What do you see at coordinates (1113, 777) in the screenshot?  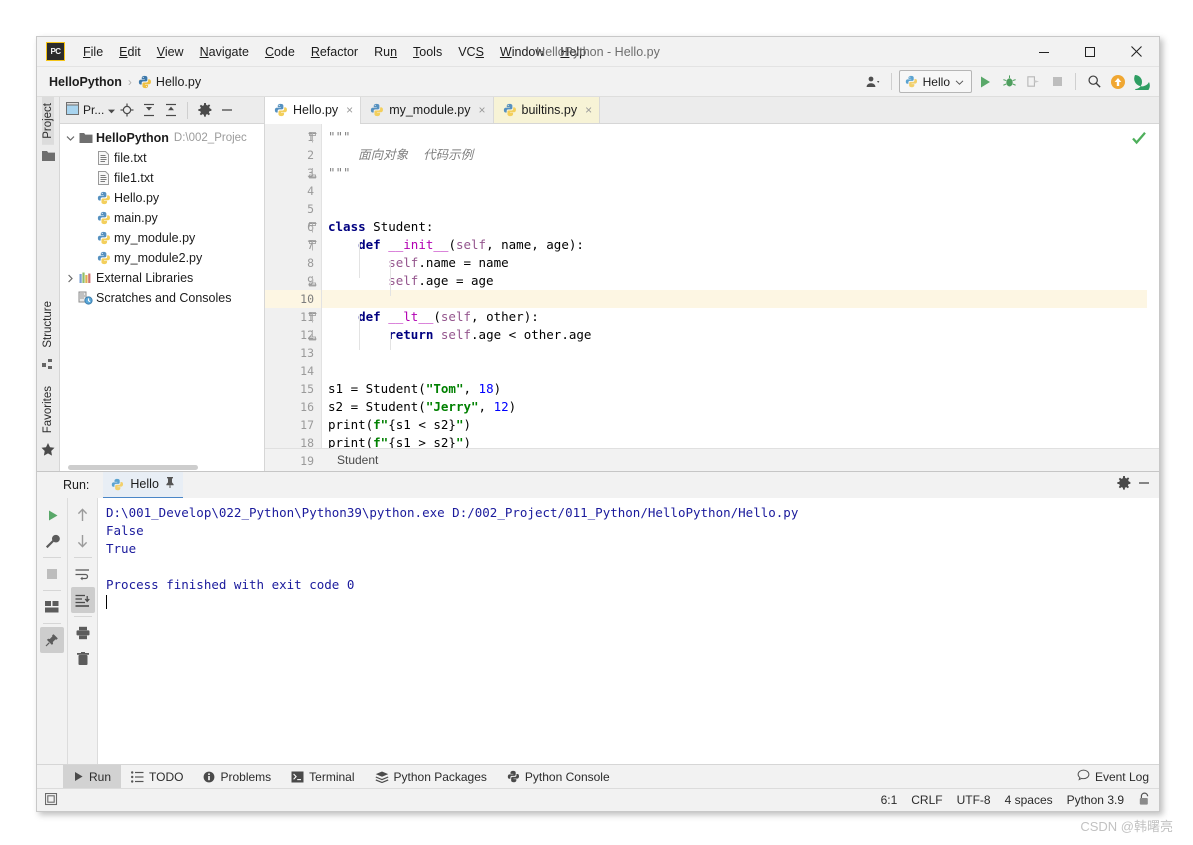 I see `event-log-button: Event Log` at bounding box center [1113, 777].